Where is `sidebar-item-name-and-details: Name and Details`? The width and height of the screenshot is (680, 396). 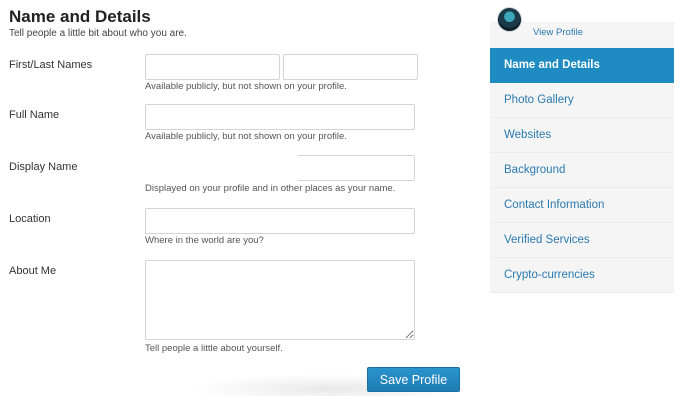
sidebar-item-name-and-details: Name and Details is located at coordinates (582, 65).